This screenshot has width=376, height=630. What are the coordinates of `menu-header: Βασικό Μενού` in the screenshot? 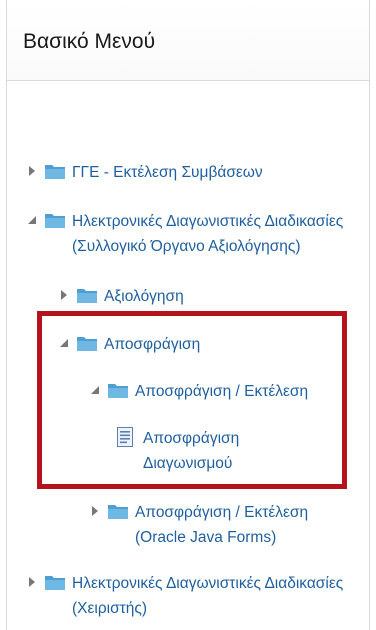 It's located at (188, 40).